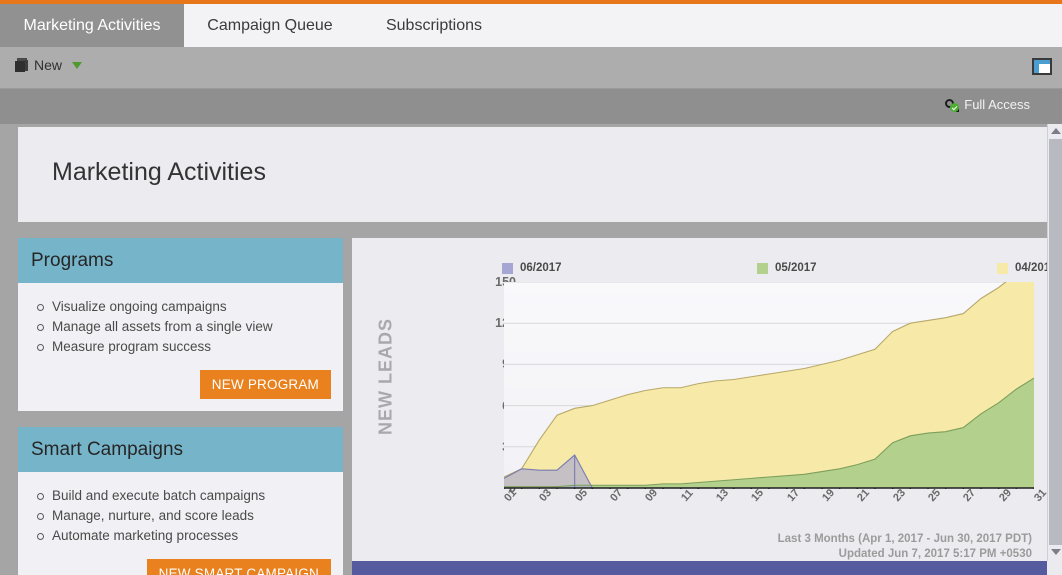 The width and height of the screenshot is (1062, 575). Describe the element at coordinates (1056, 131) in the screenshot. I see `scroll-up-arrow-icon` at that location.